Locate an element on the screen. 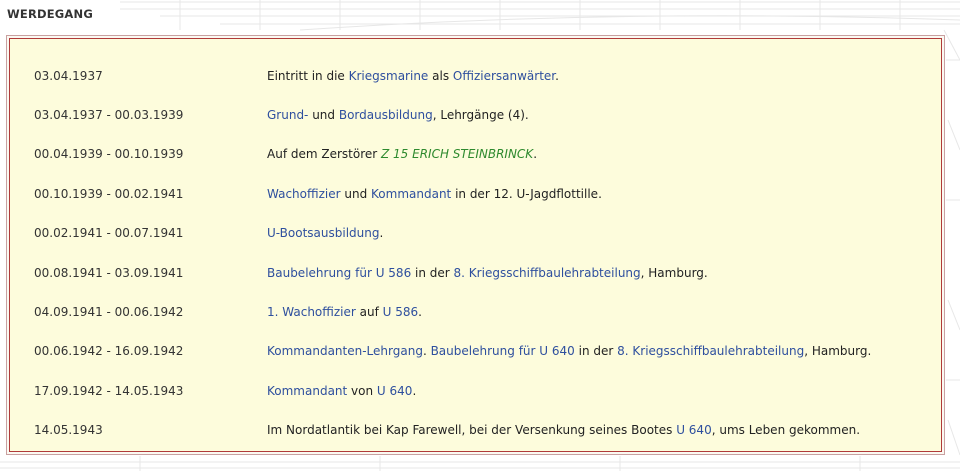 The height and width of the screenshot is (471, 960). event-text: , ums Leben gekommen. is located at coordinates (786, 430).